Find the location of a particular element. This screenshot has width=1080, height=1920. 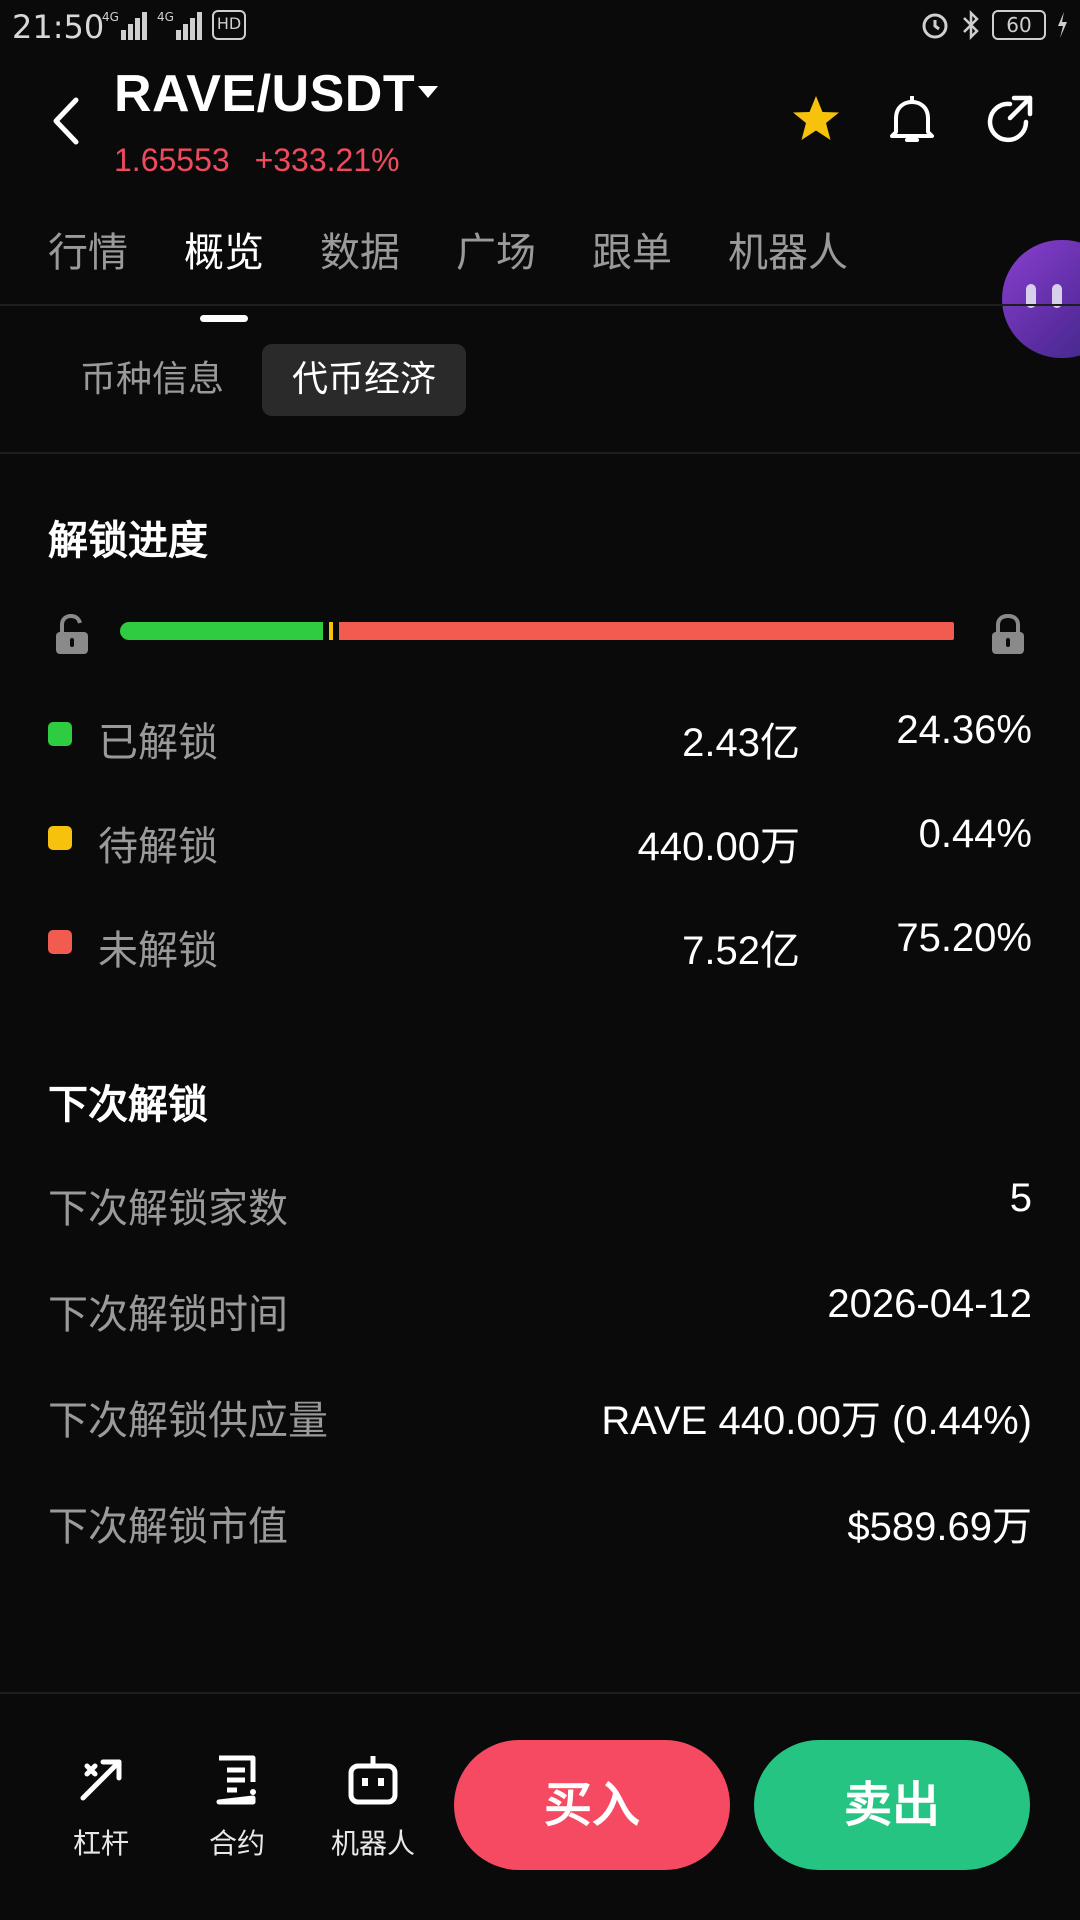

price-line: 1.65553 +333.21% is located at coordinates (257, 160).